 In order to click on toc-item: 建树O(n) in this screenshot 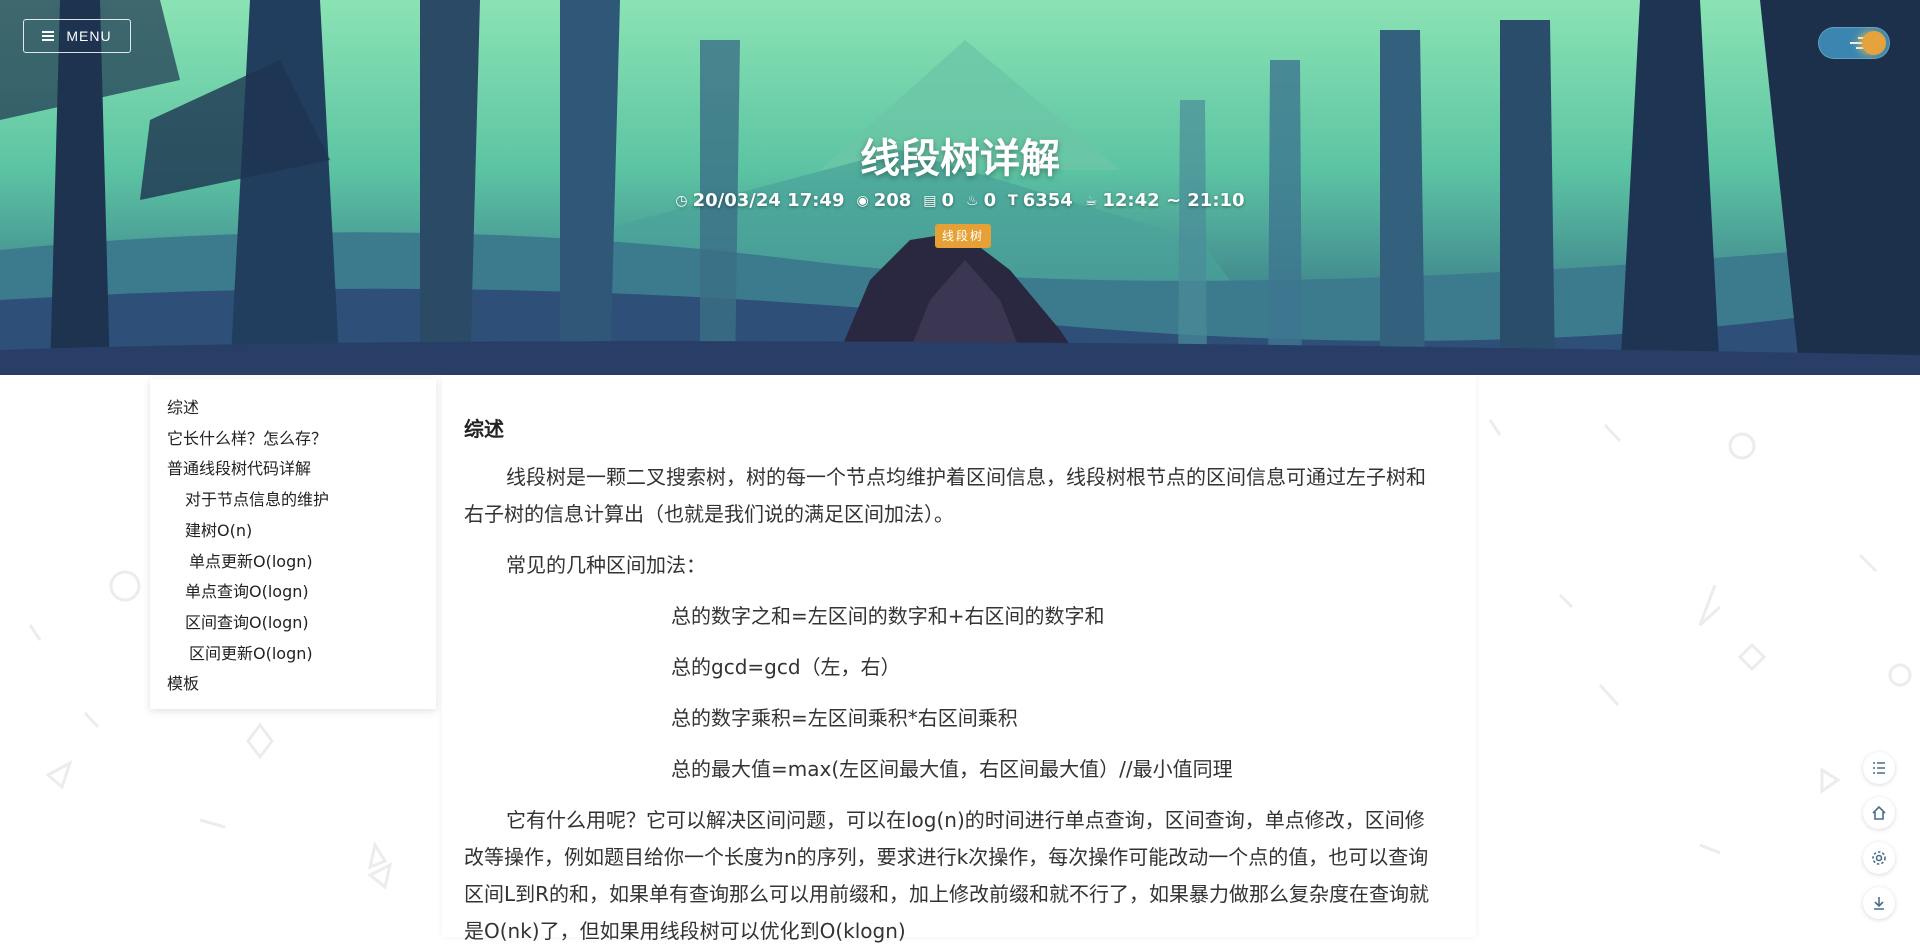, I will do `click(301, 531)`.